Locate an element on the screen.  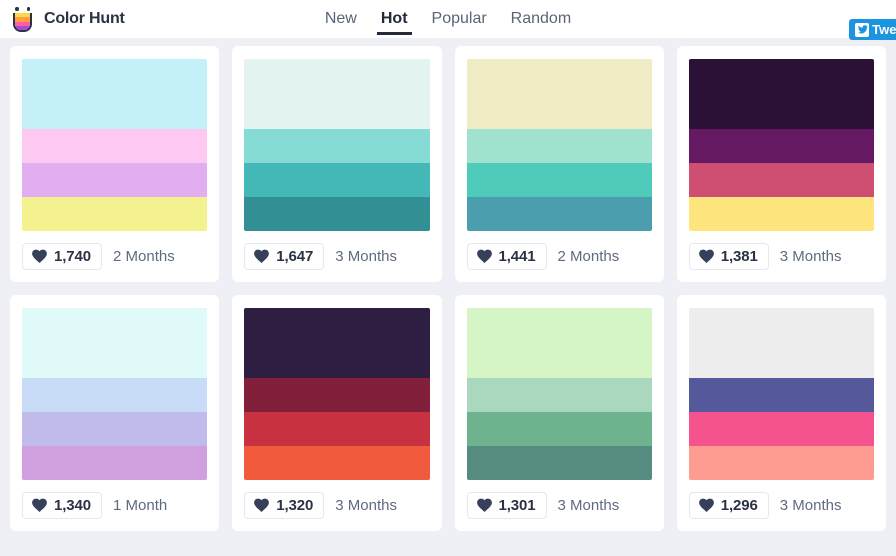
like-count: 1,441 is located at coordinates (517, 256).